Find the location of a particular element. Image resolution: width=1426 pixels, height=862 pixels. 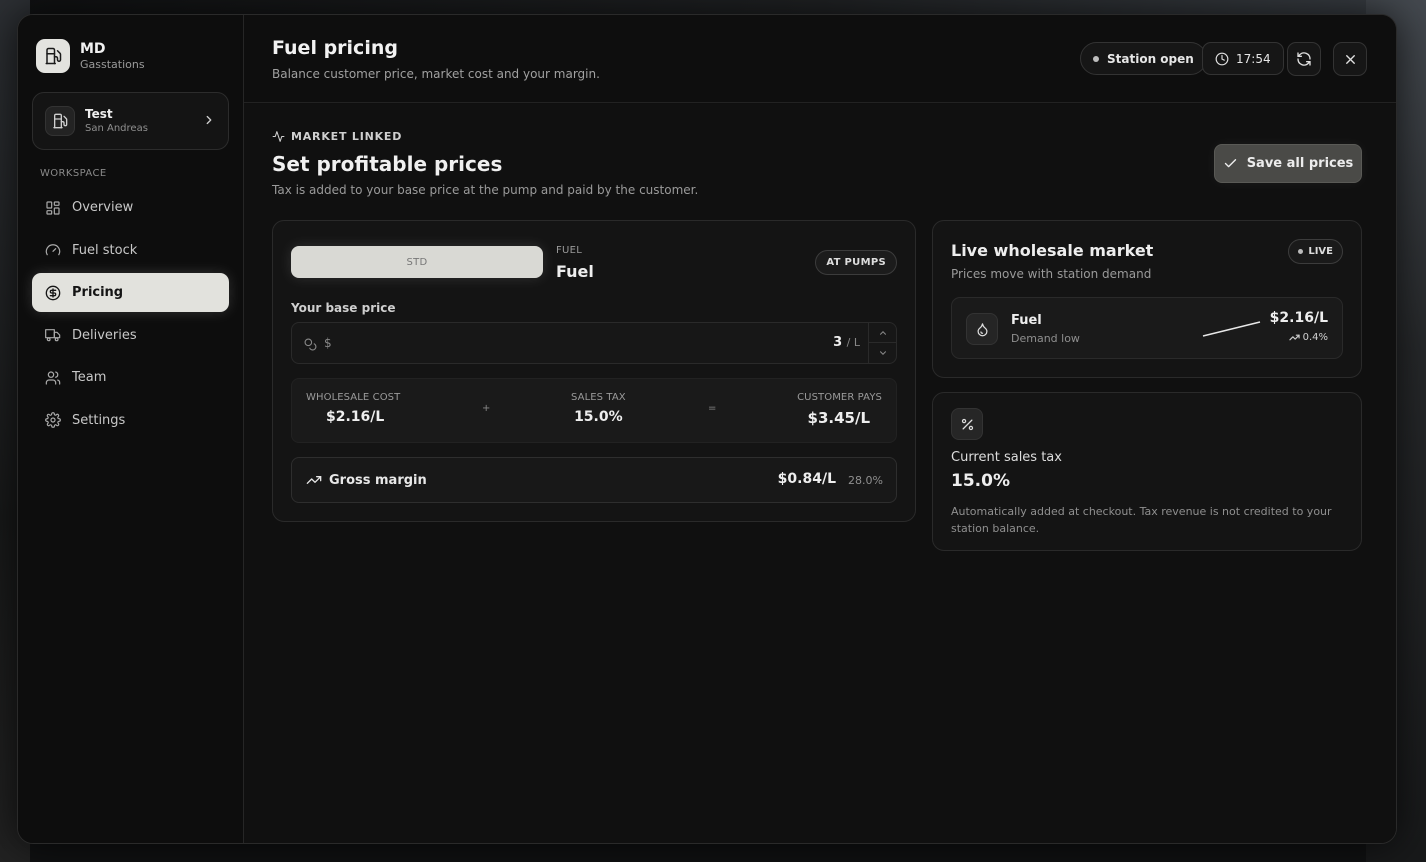

clock-icon is located at coordinates (1222, 58).